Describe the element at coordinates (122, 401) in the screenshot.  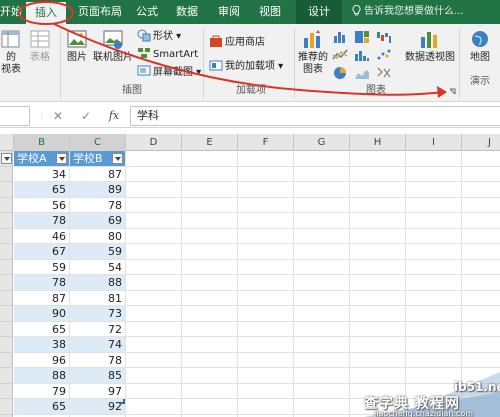
I see `table-resize-handle` at that location.